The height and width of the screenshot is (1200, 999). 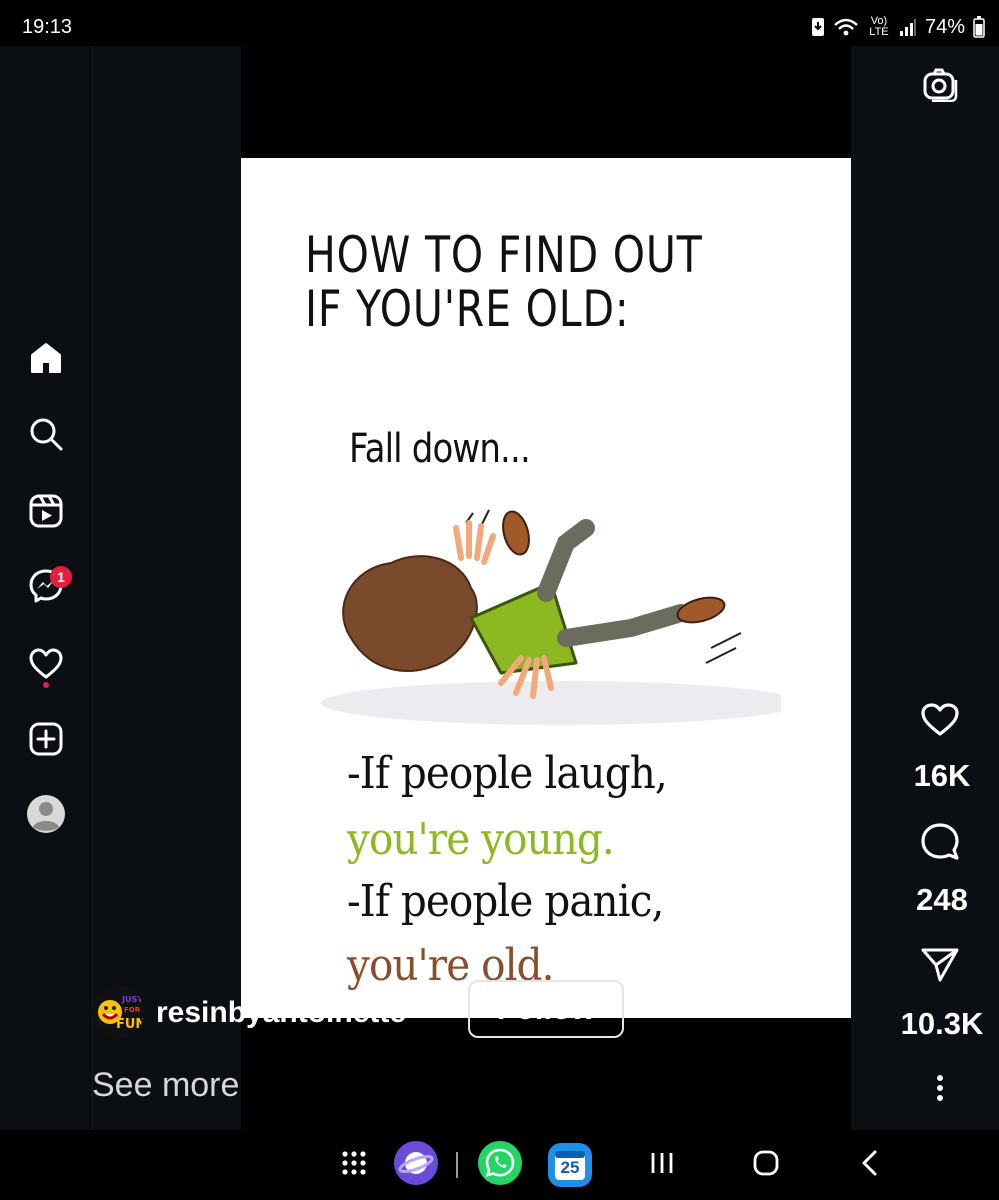 What do you see at coordinates (507, 773) in the screenshot?
I see `poster-line-laugh: -If people laugh,` at bounding box center [507, 773].